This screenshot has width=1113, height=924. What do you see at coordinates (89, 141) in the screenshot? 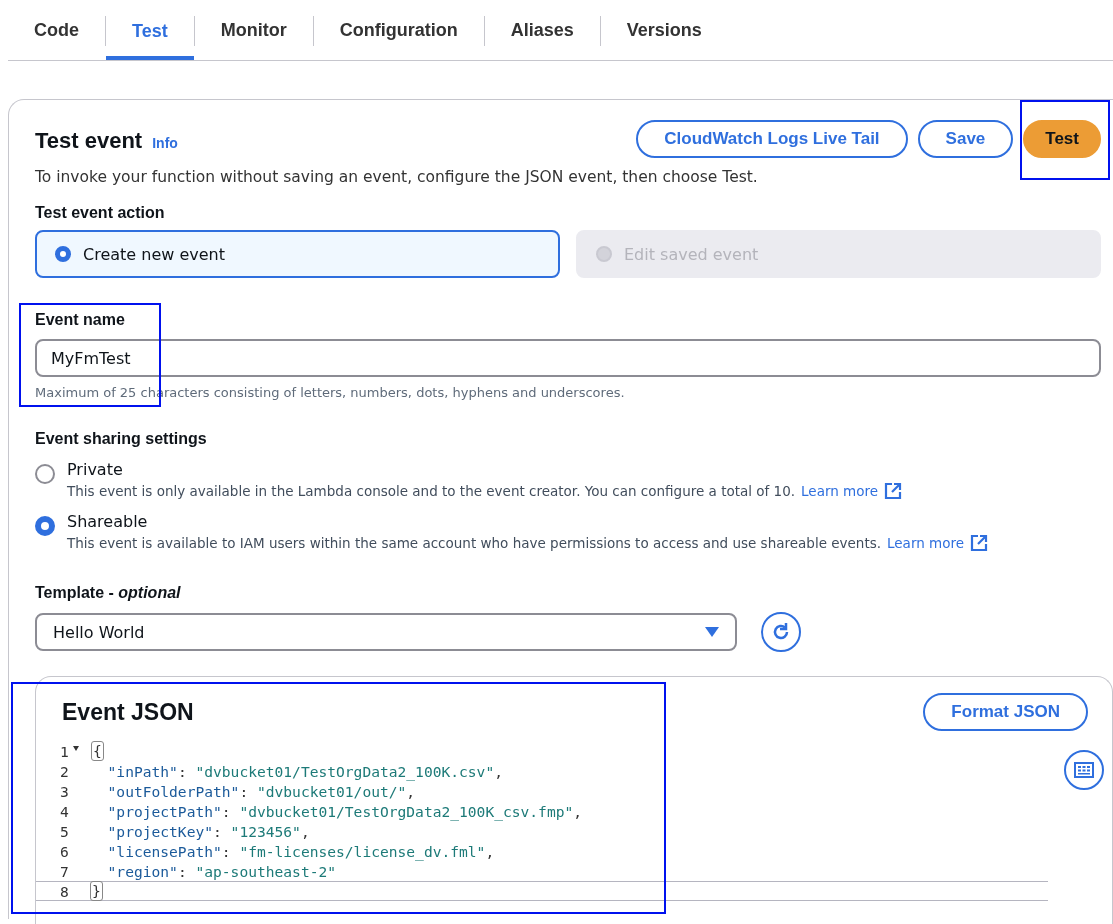
I see `panel-title: Test event` at bounding box center [89, 141].